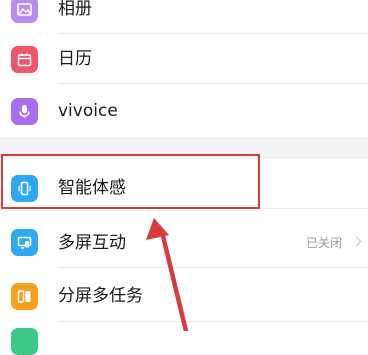 The image size is (368, 355). What do you see at coordinates (24, 188) in the screenshot?
I see `phone-motion-icon` at bounding box center [24, 188].